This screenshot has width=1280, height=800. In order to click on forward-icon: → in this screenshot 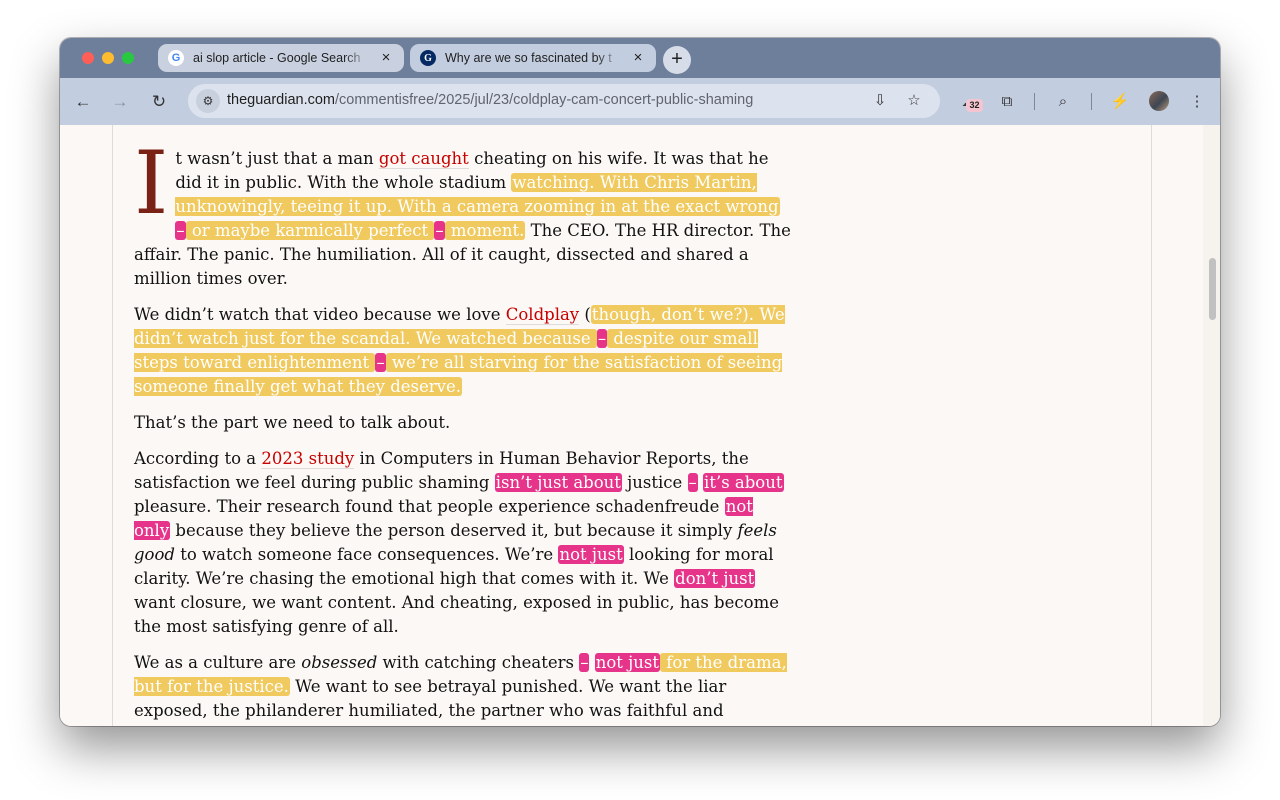, I will do `click(120, 102)`.